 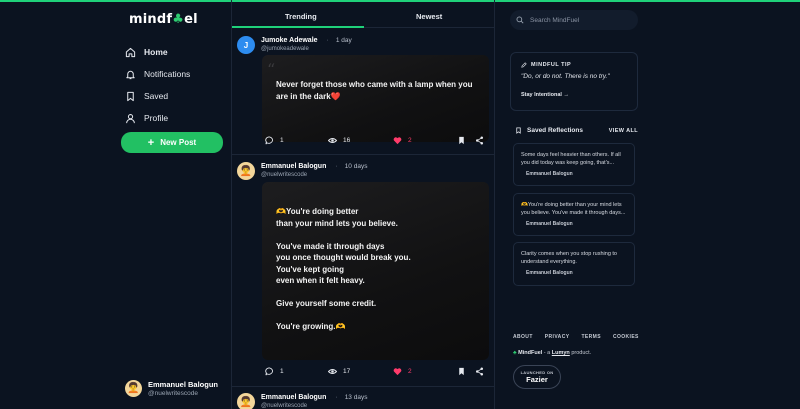 I want to click on terms-link: TERMS, so click(x=591, y=337).